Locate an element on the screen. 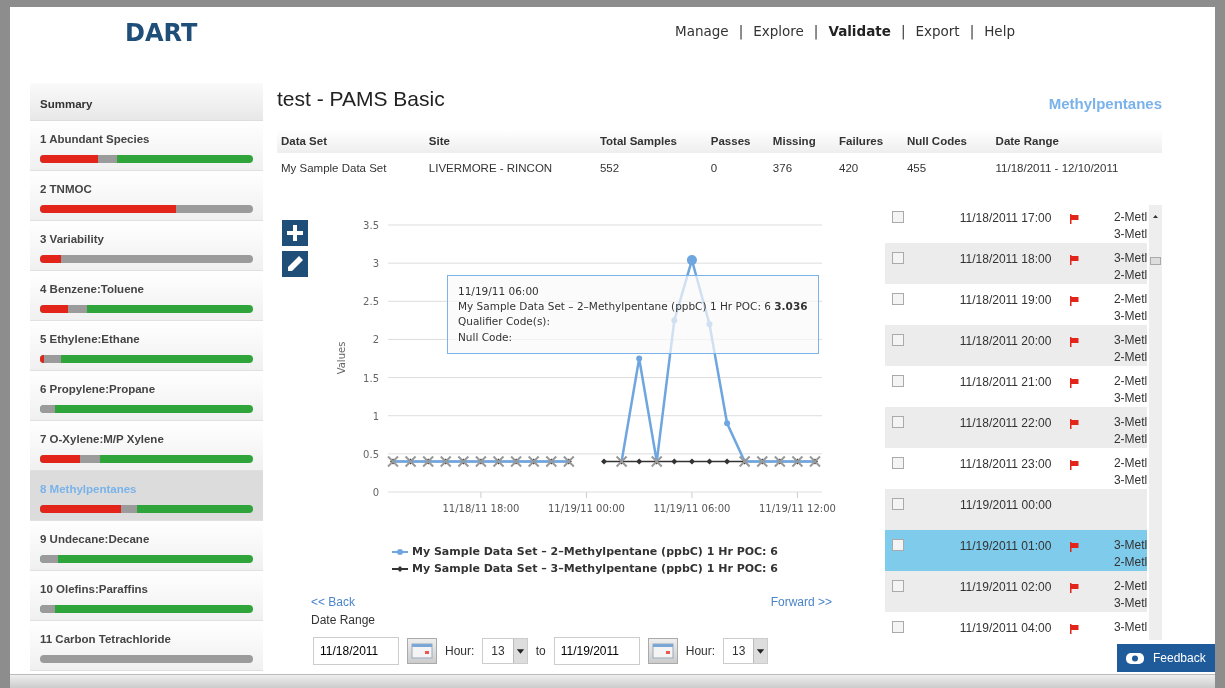 Image resolution: width=1225 pixels, height=688 pixels. page-title: test - PAMS Basic is located at coordinates (361, 98).